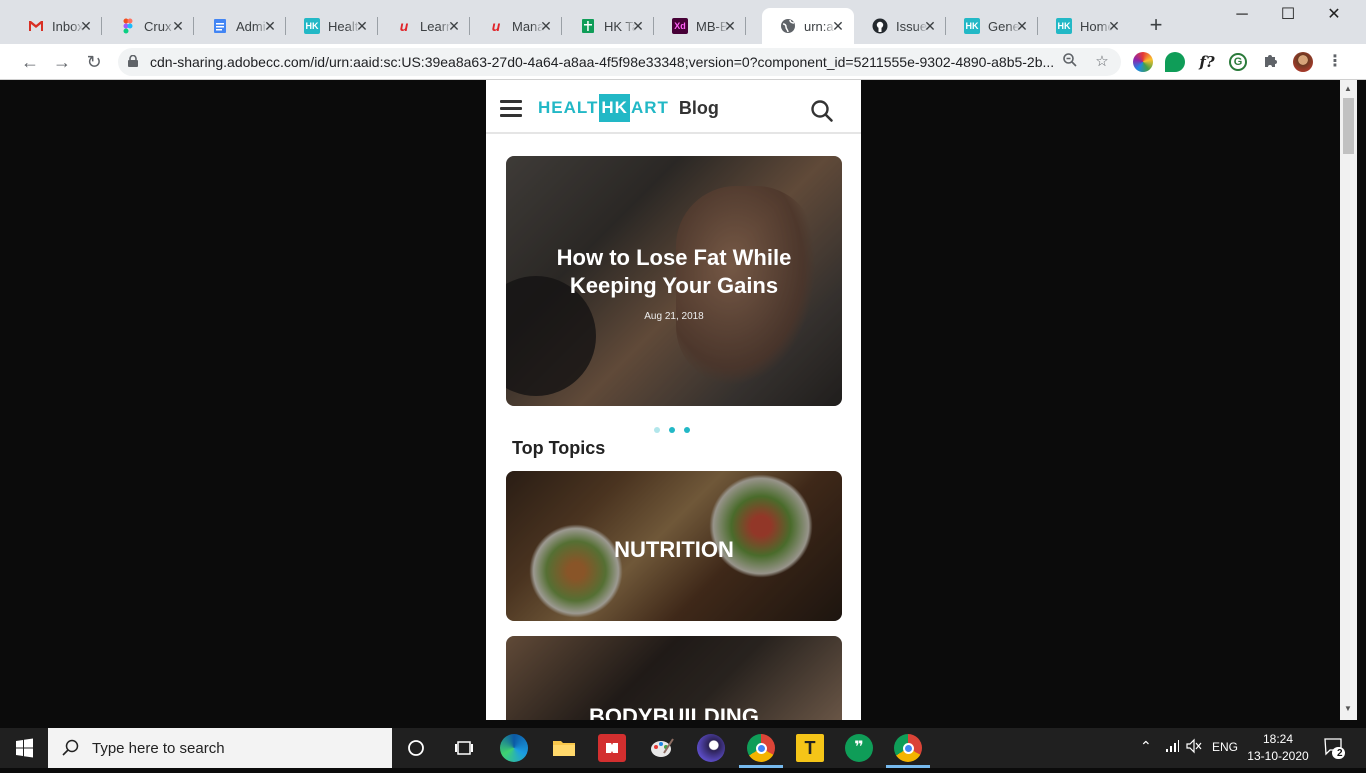 The image size is (1366, 773). I want to click on hero-title: How to Lose Fat While Keeping Your Gains, so click(674, 272).